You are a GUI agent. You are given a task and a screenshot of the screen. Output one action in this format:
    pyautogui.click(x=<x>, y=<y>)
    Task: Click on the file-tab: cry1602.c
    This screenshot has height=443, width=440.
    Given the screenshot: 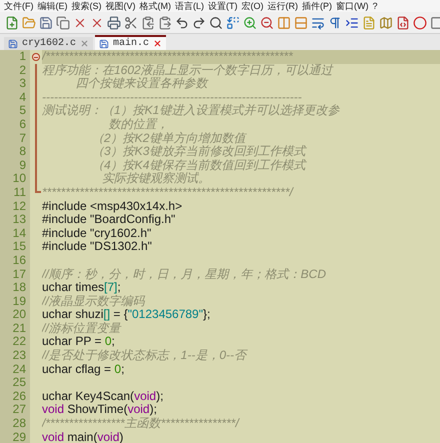 What is the action you would take?
    pyautogui.click(x=49, y=43)
    